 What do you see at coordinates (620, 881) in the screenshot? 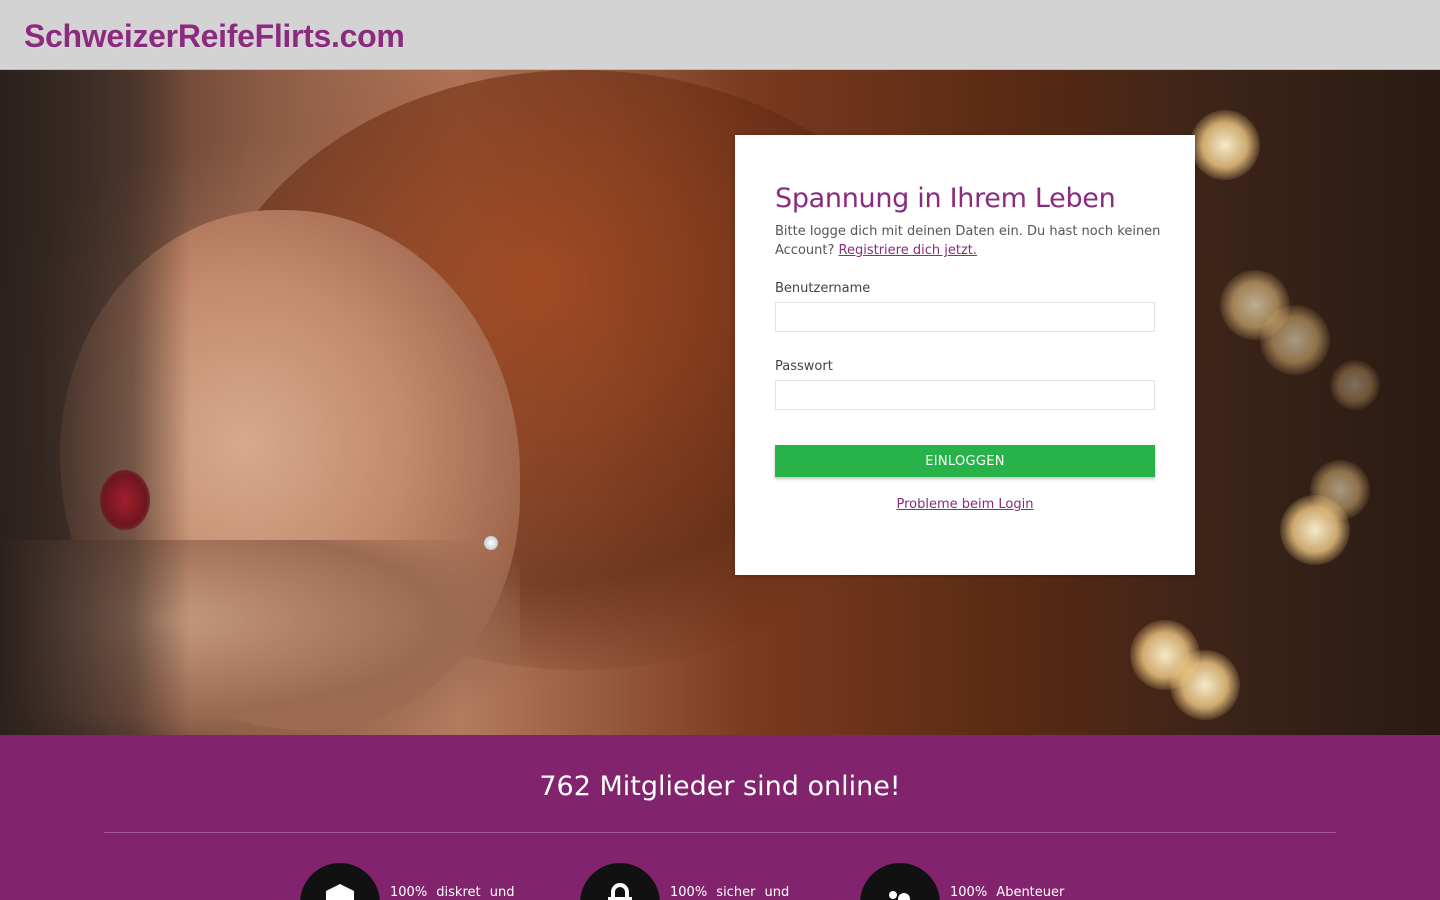
I see `lock-icon` at bounding box center [620, 881].